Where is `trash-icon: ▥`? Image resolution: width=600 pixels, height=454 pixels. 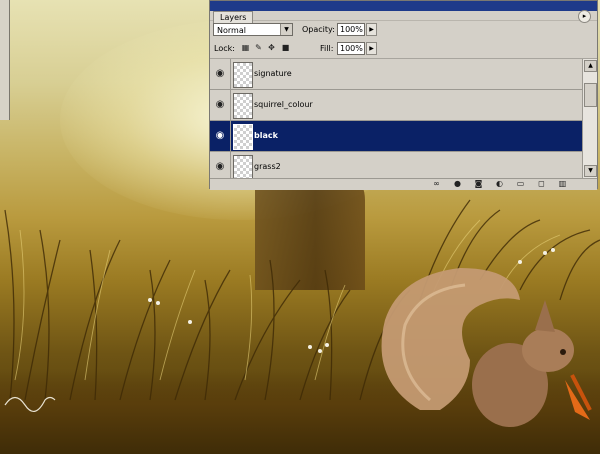 trash-icon: ▥ is located at coordinates (562, 184).